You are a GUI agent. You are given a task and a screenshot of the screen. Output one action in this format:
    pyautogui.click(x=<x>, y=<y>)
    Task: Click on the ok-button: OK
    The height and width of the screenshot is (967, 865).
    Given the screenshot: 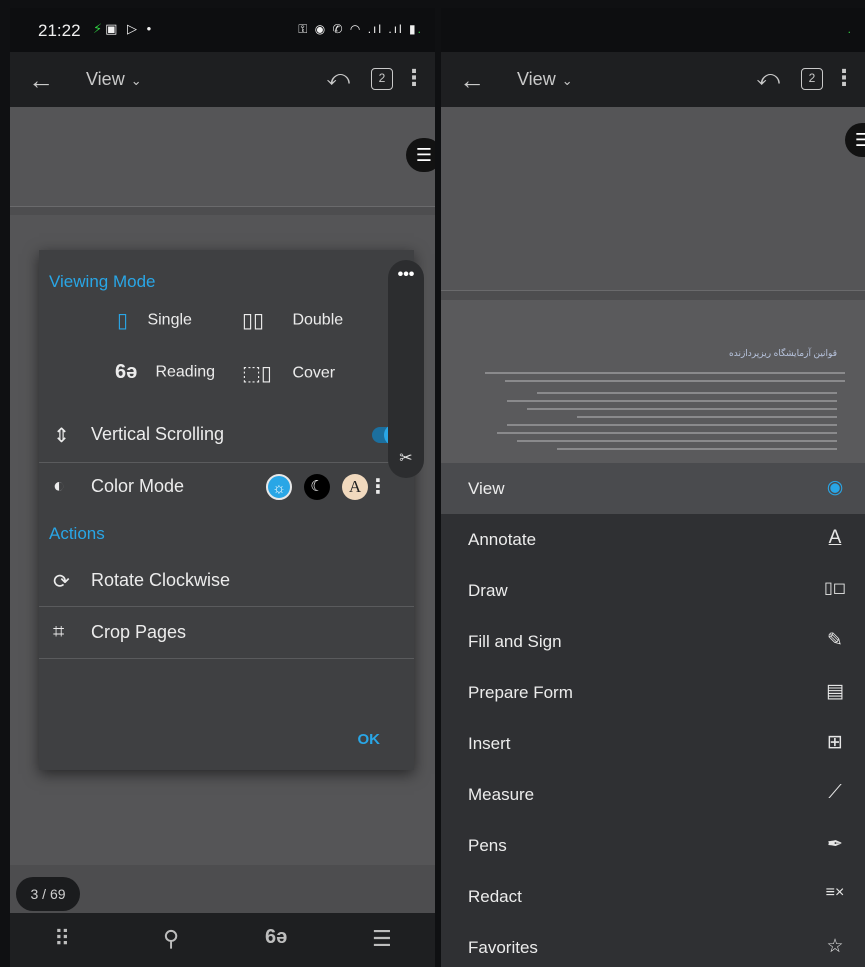 What is the action you would take?
    pyautogui.click(x=369, y=739)
    